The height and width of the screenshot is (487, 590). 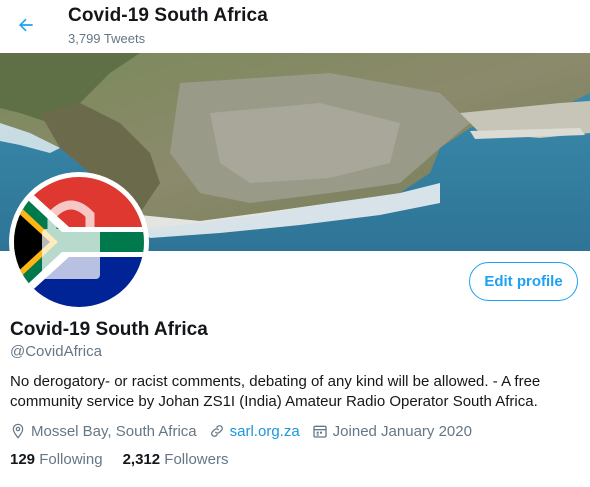 I want to click on arrow-left-icon, so click(x=26, y=25).